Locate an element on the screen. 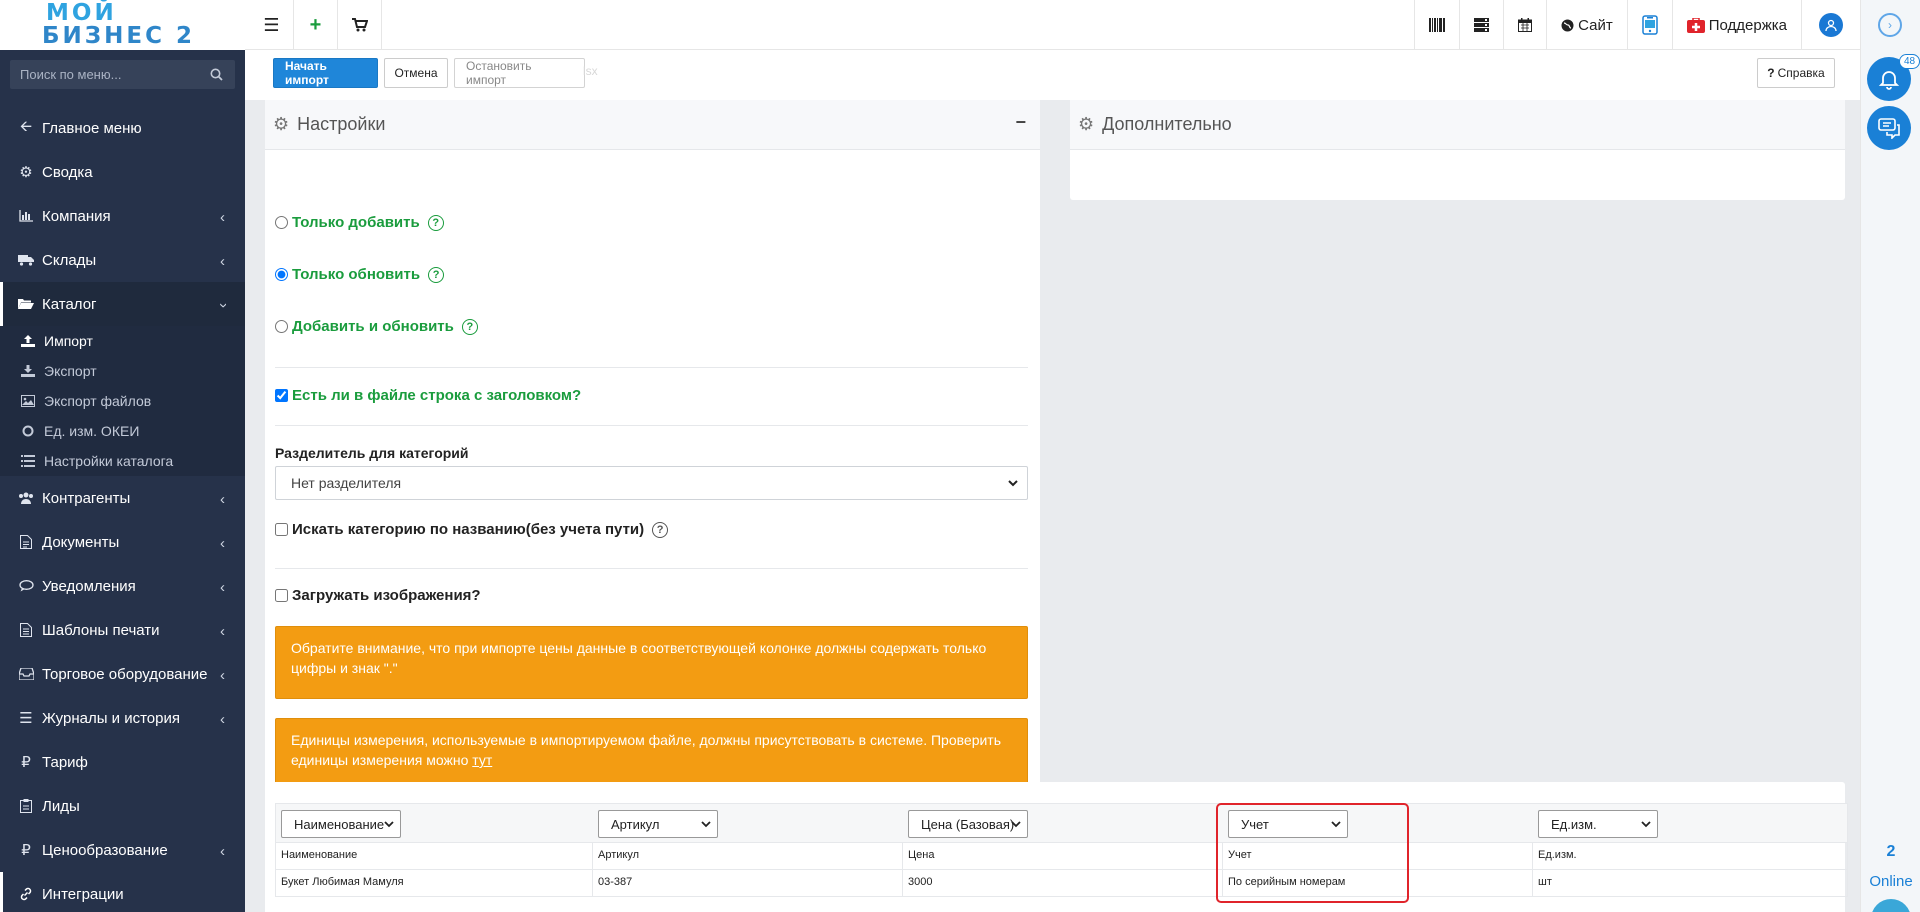 This screenshot has width=1920, height=912. avatar is located at coordinates (1831, 25).